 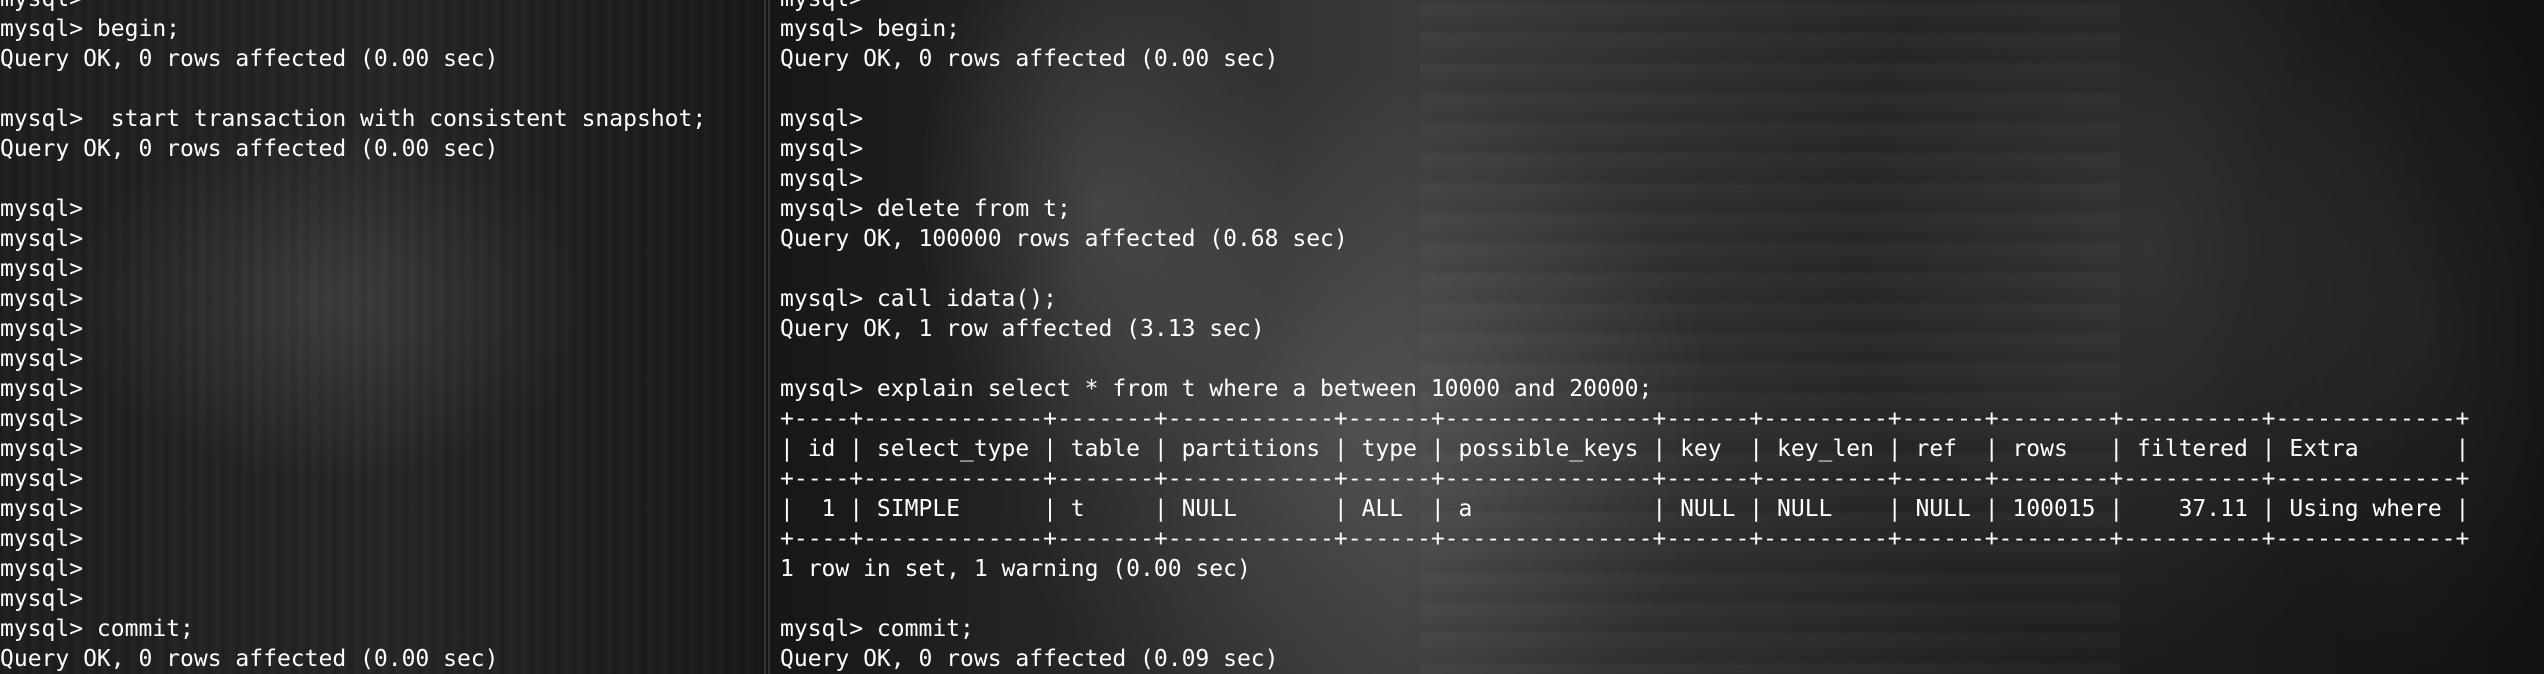 What do you see at coordinates (767, 337) in the screenshot?
I see `pane-split-divider` at bounding box center [767, 337].